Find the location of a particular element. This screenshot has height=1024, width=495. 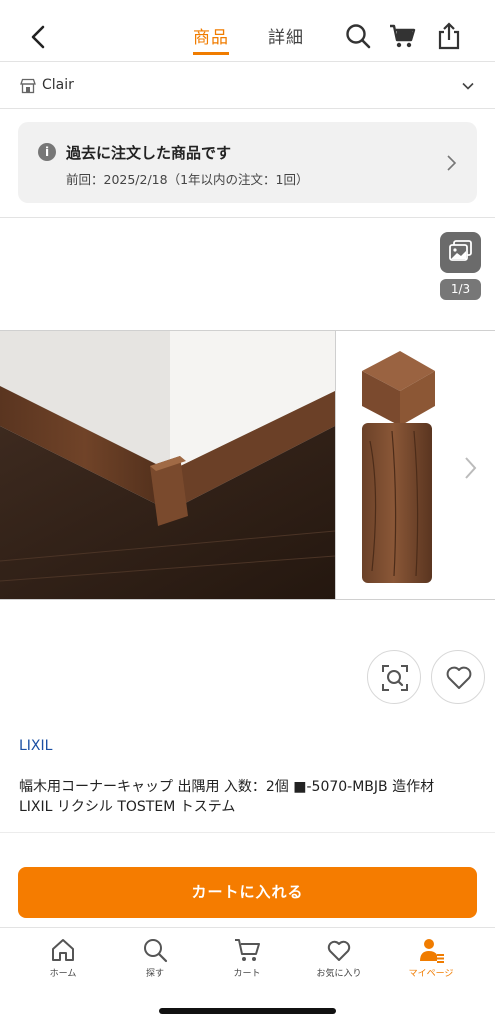

top-navigation: 商品 詳細 is located at coordinates (247, 31).